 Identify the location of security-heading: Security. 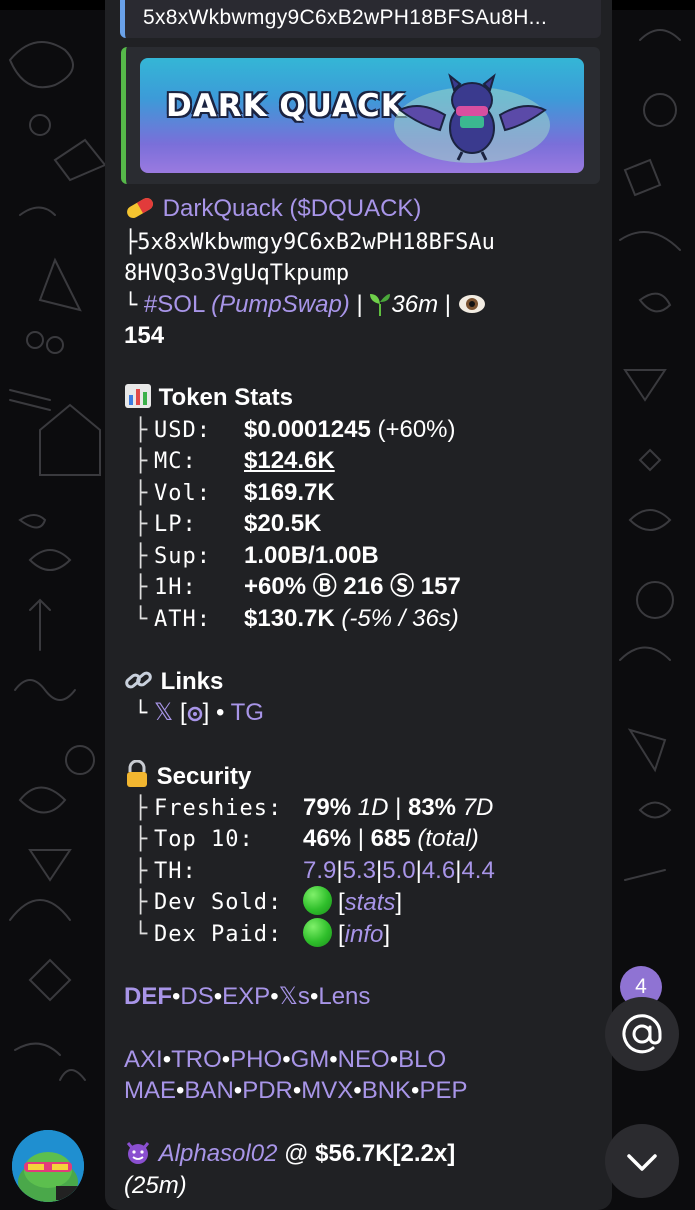
(187, 777).